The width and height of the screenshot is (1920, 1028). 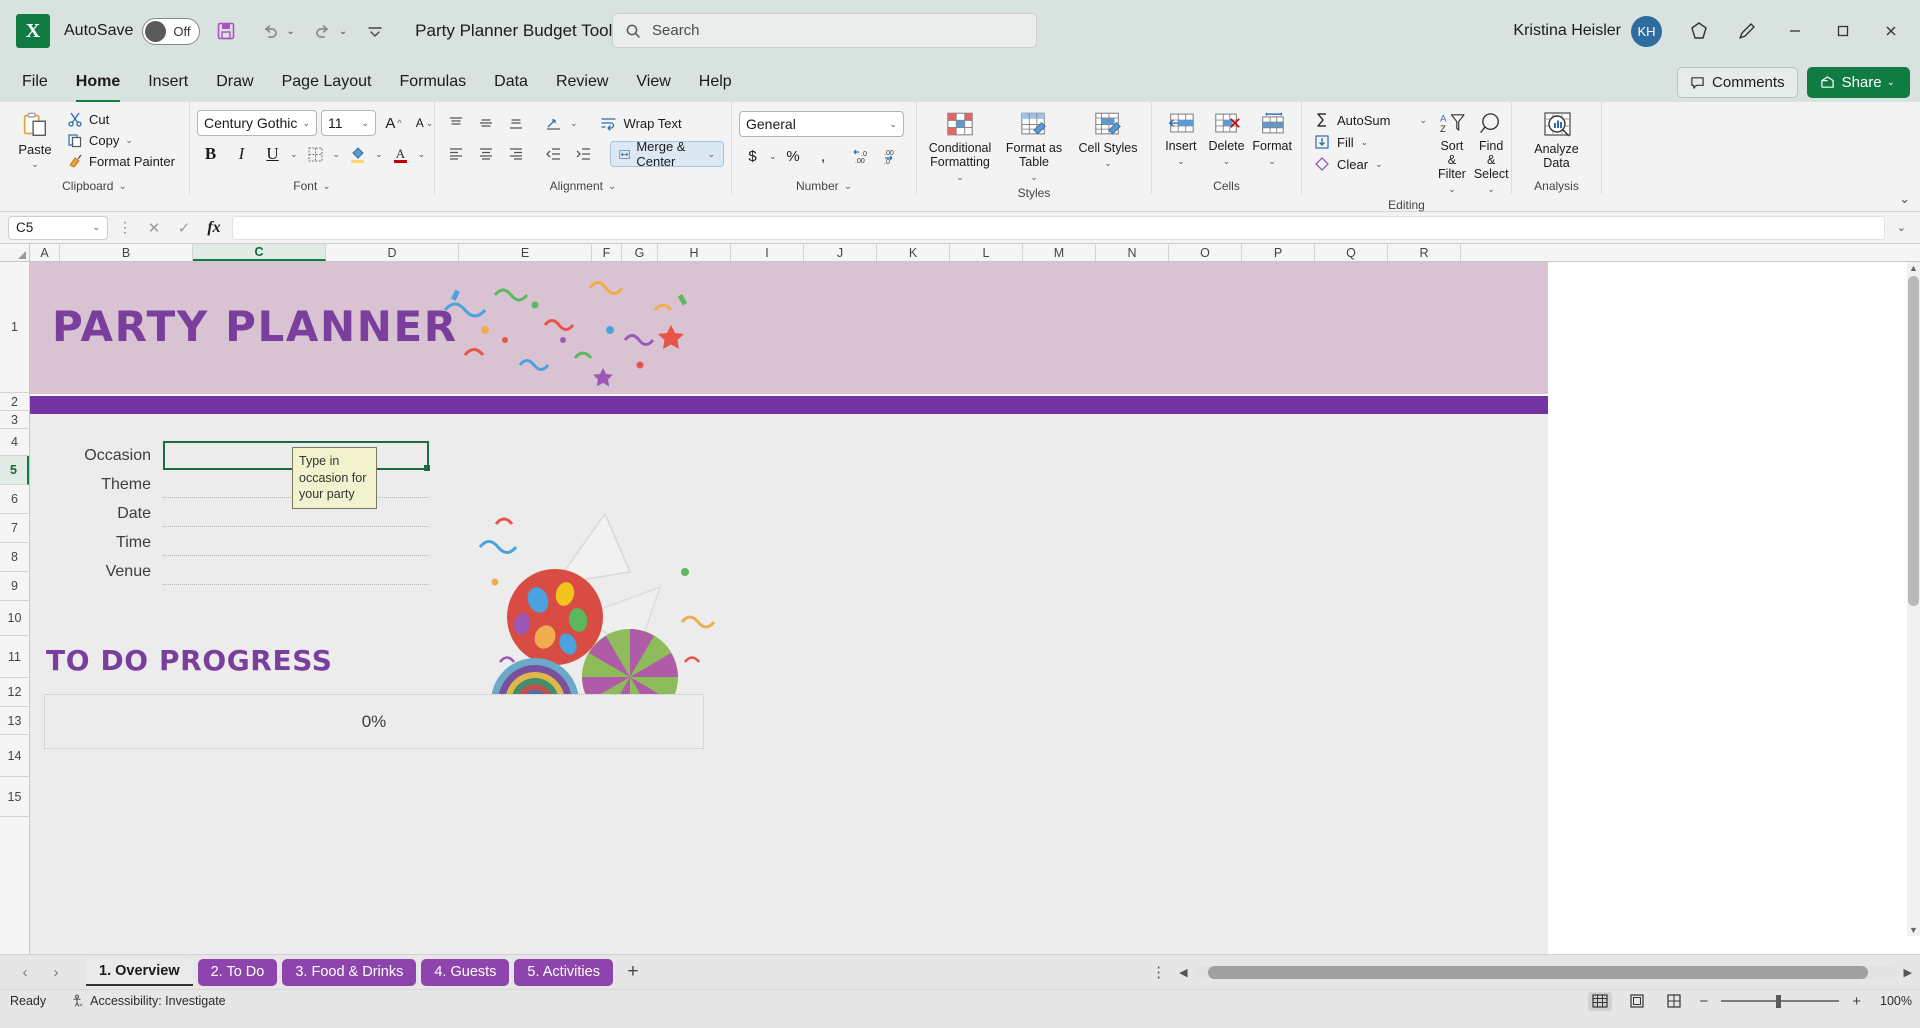 I want to click on menu-item-help: Help, so click(x=715, y=82).